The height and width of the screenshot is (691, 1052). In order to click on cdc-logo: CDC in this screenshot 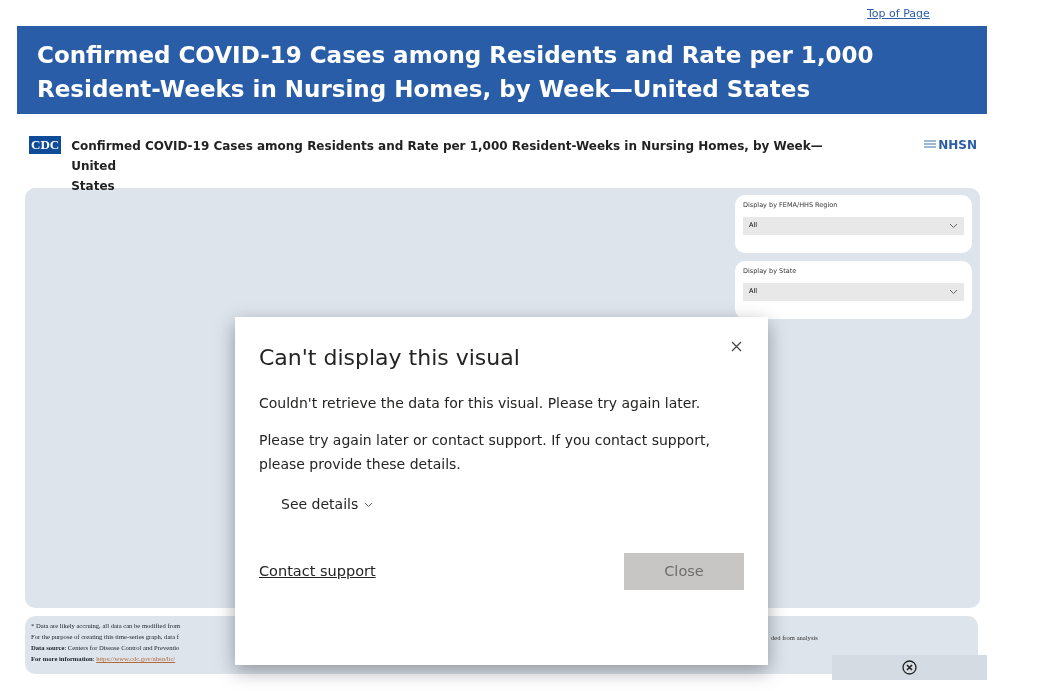, I will do `click(45, 145)`.